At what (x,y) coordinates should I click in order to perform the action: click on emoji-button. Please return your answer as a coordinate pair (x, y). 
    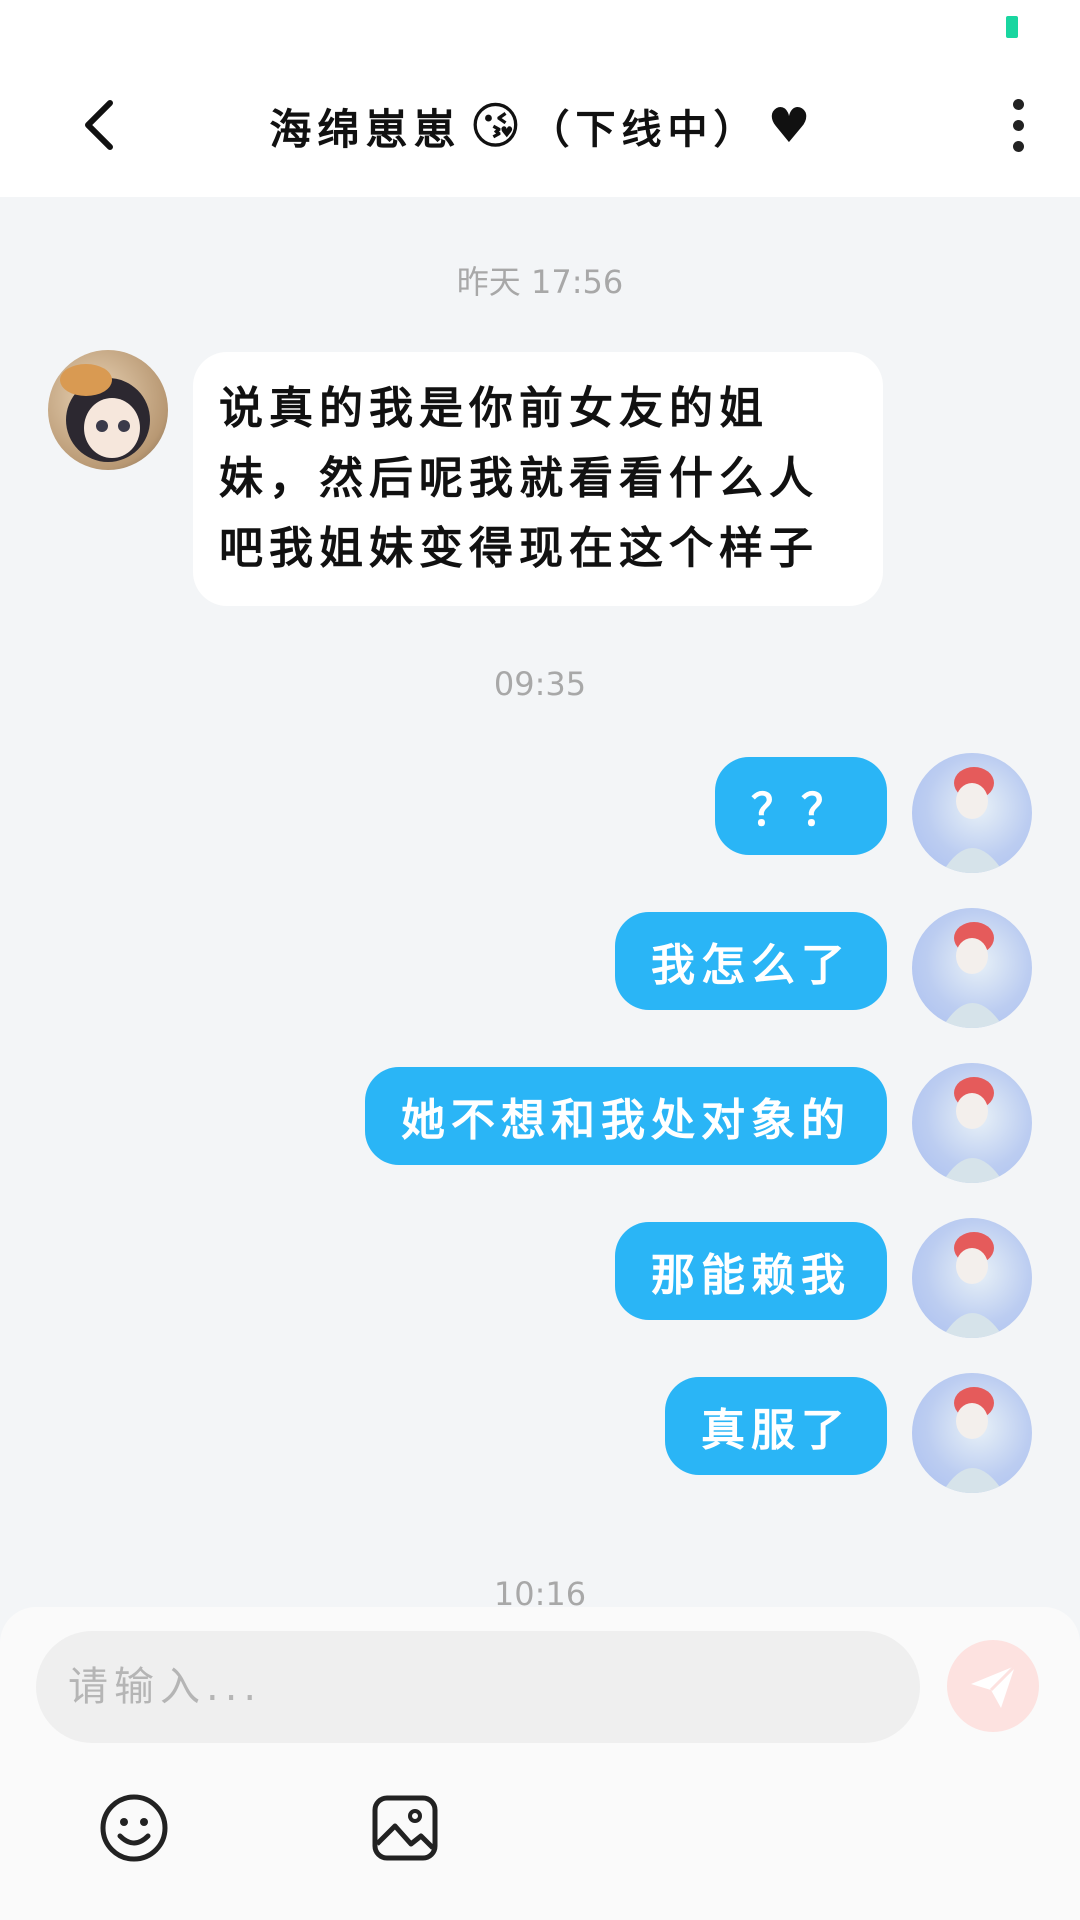
    Looking at the image, I should click on (134, 1828).